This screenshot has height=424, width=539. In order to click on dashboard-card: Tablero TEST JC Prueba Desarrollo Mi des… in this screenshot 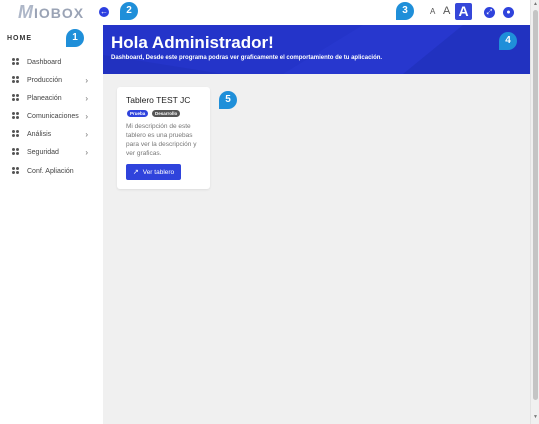, I will do `click(163, 138)`.